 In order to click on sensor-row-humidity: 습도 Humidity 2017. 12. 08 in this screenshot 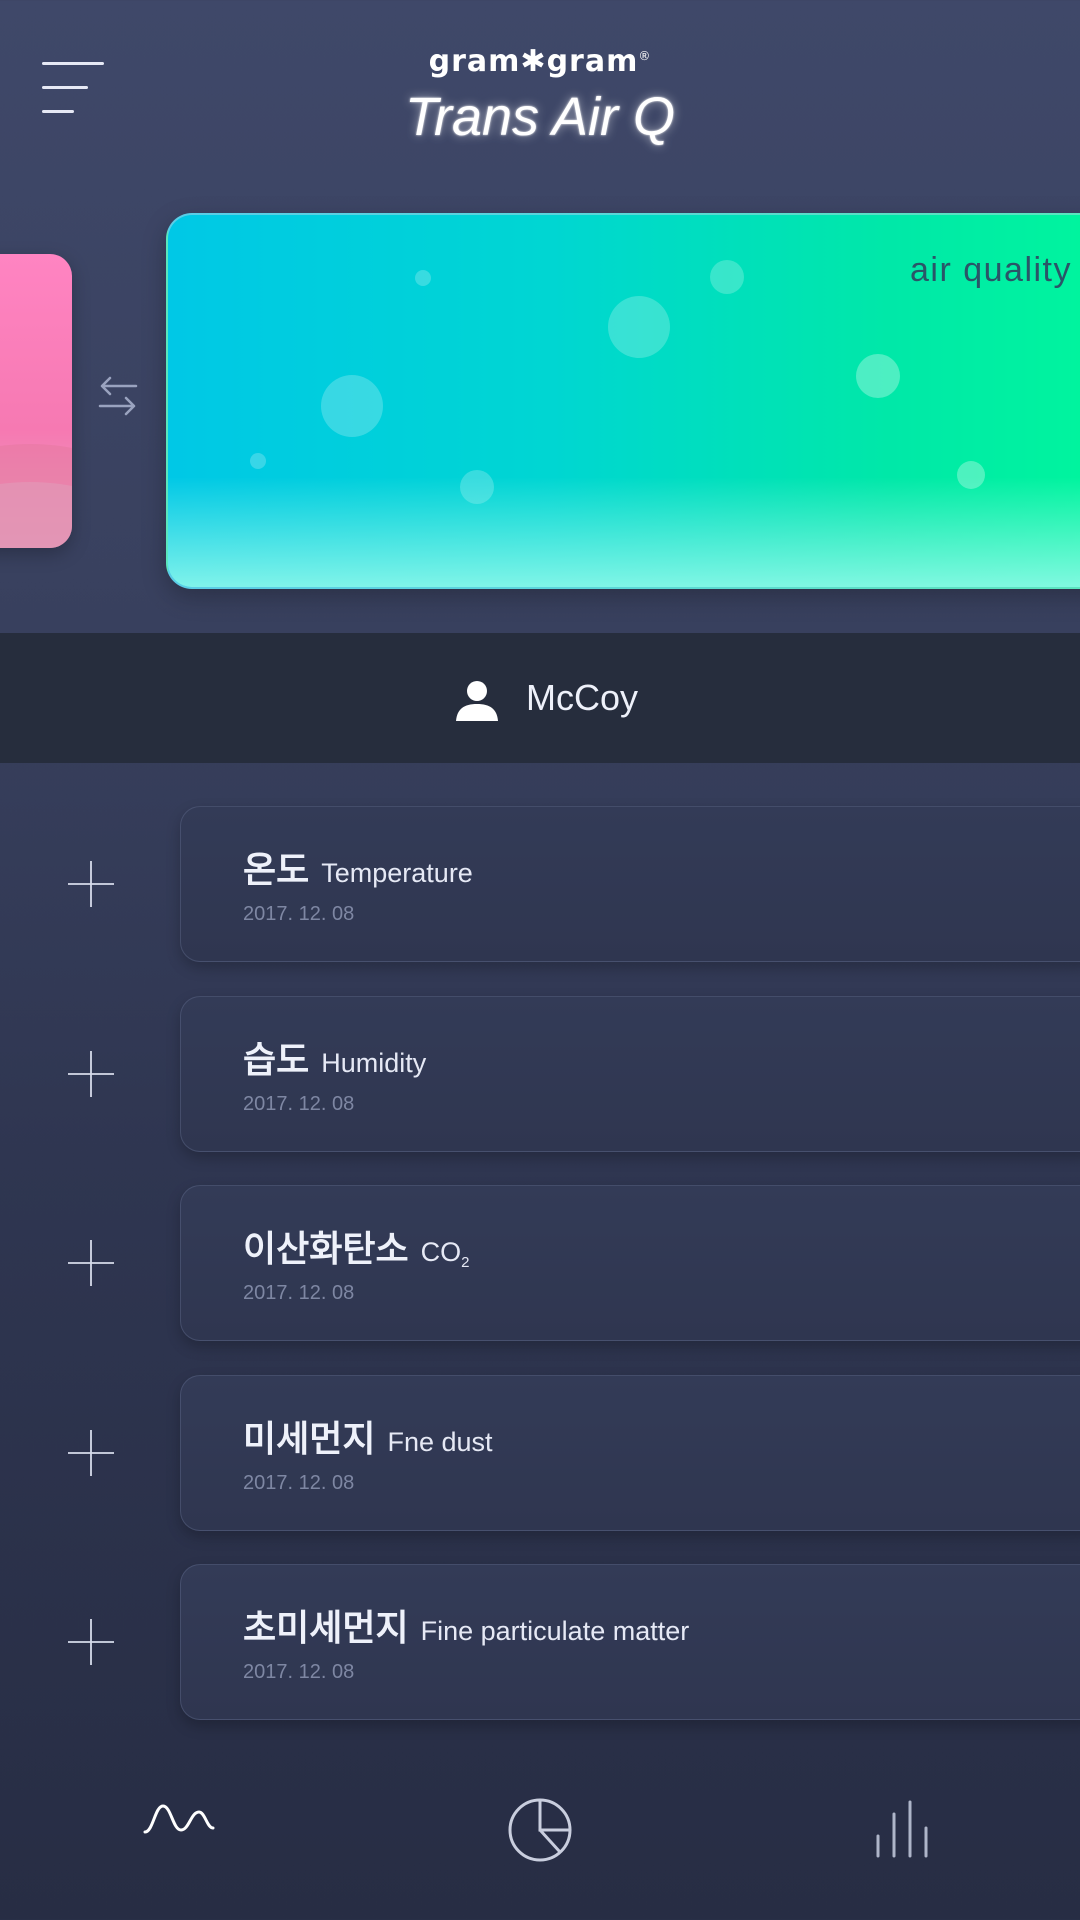, I will do `click(540, 1075)`.